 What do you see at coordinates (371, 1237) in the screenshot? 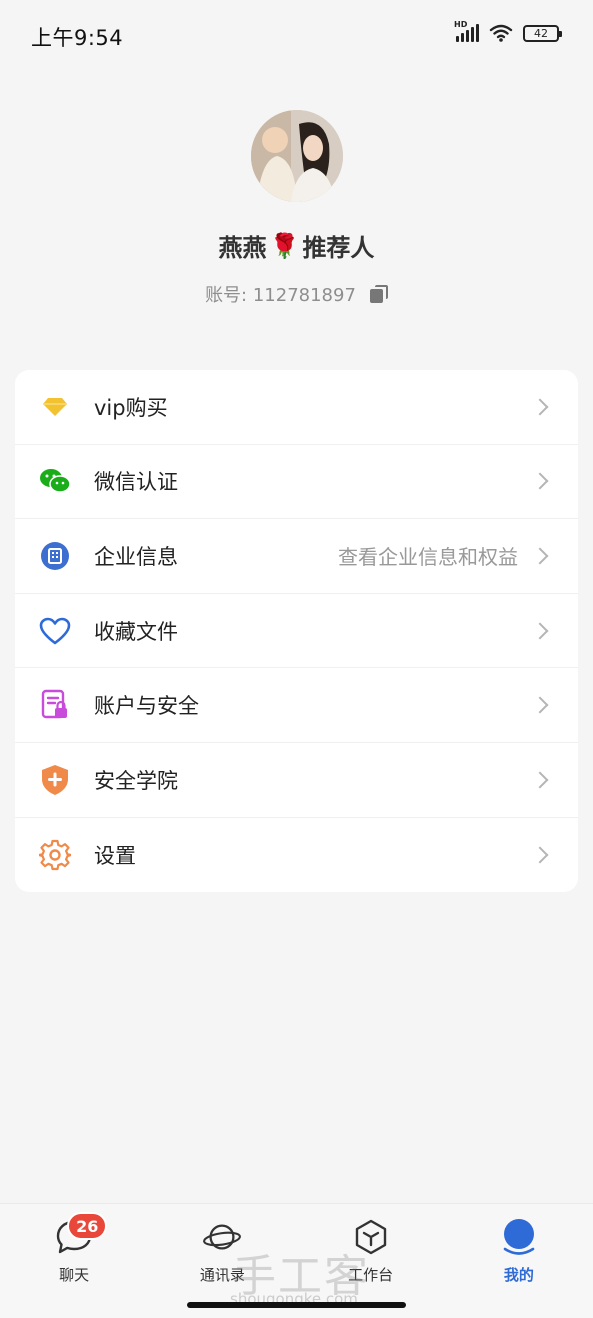
I see `cube-icon` at bounding box center [371, 1237].